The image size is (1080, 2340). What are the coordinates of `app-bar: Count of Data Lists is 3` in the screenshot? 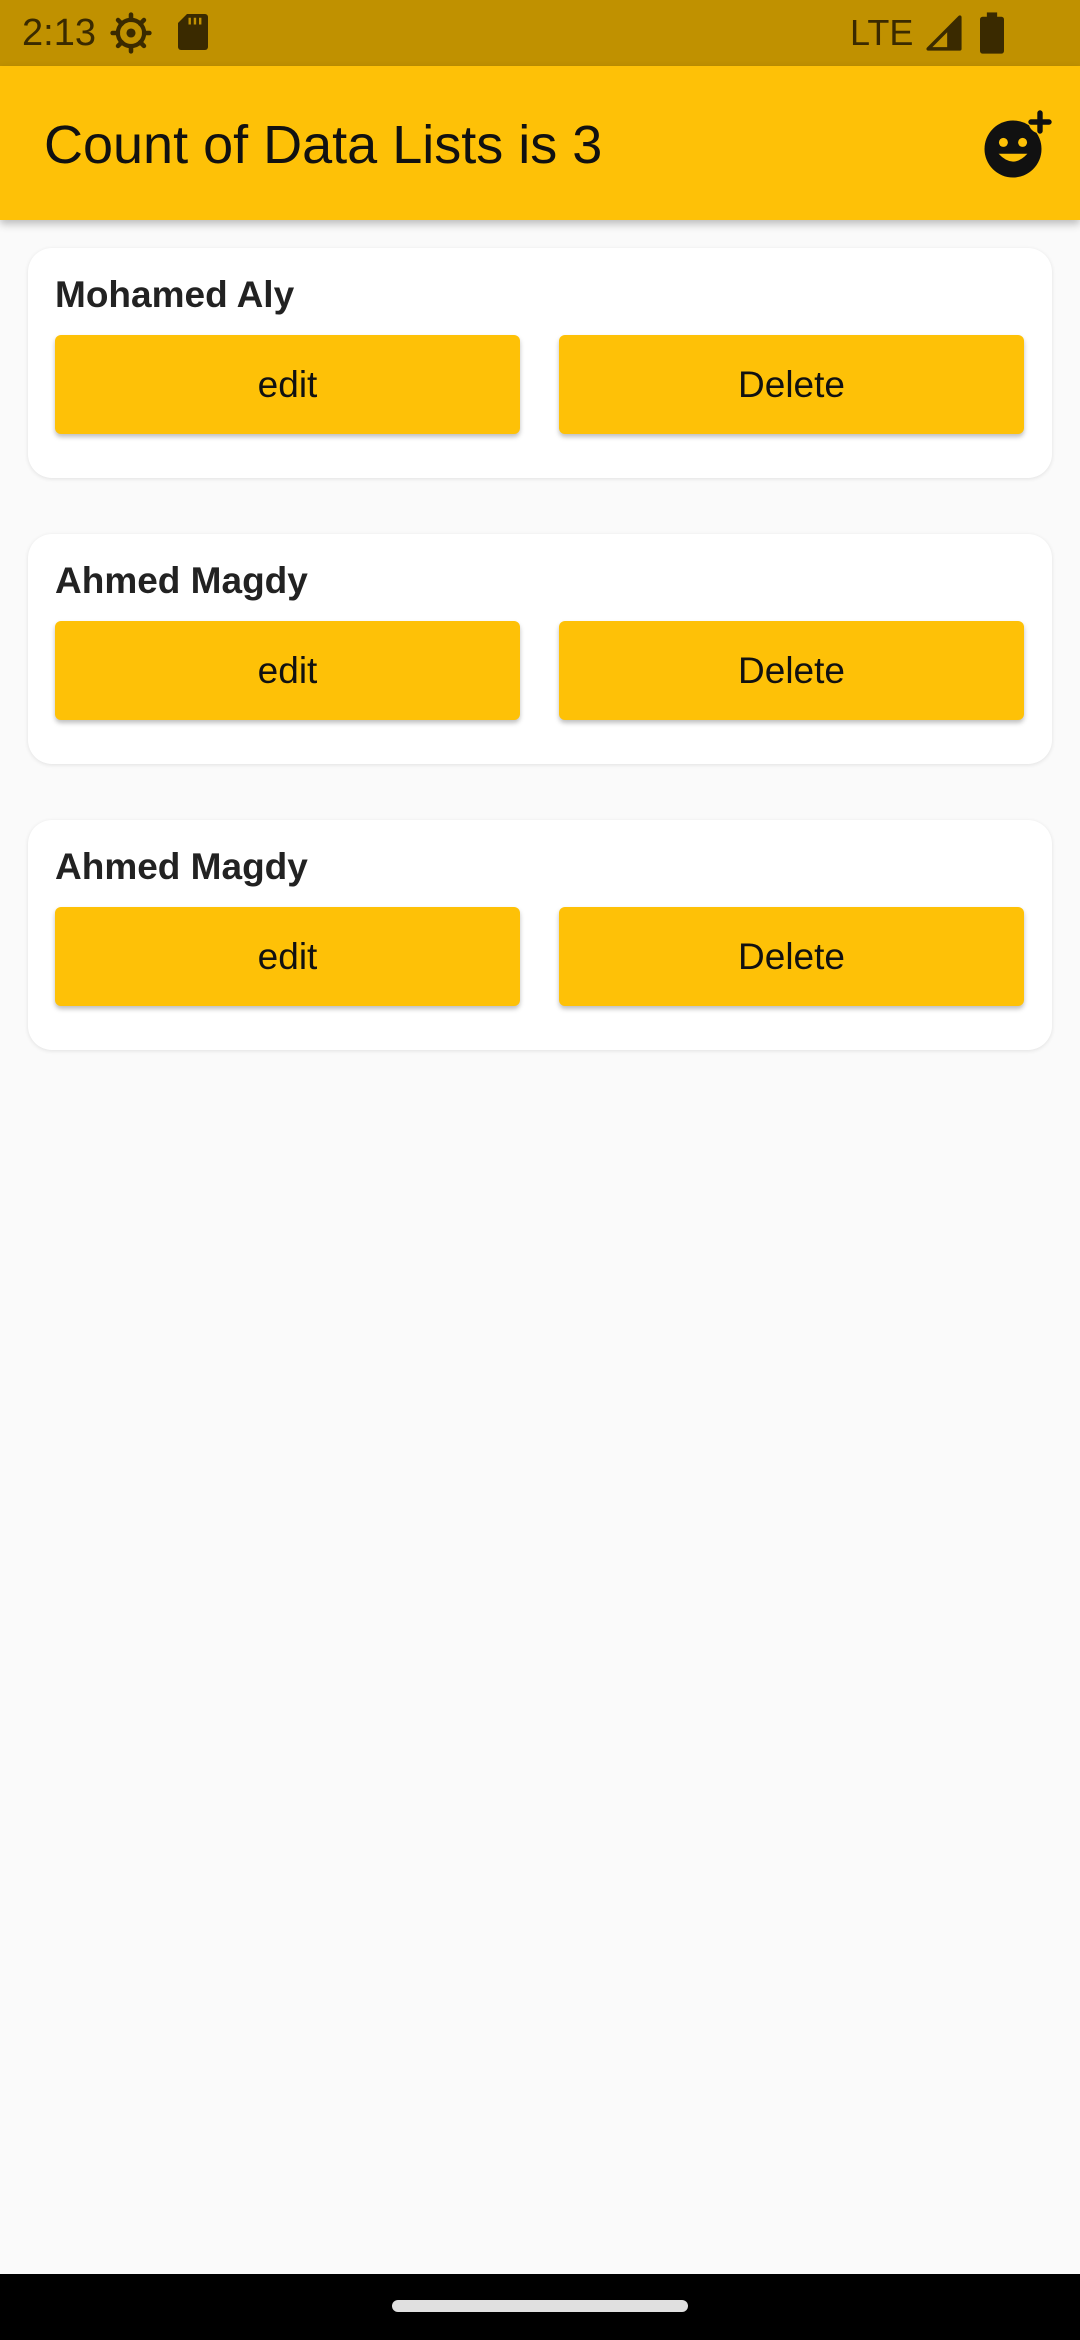 It's located at (540, 143).